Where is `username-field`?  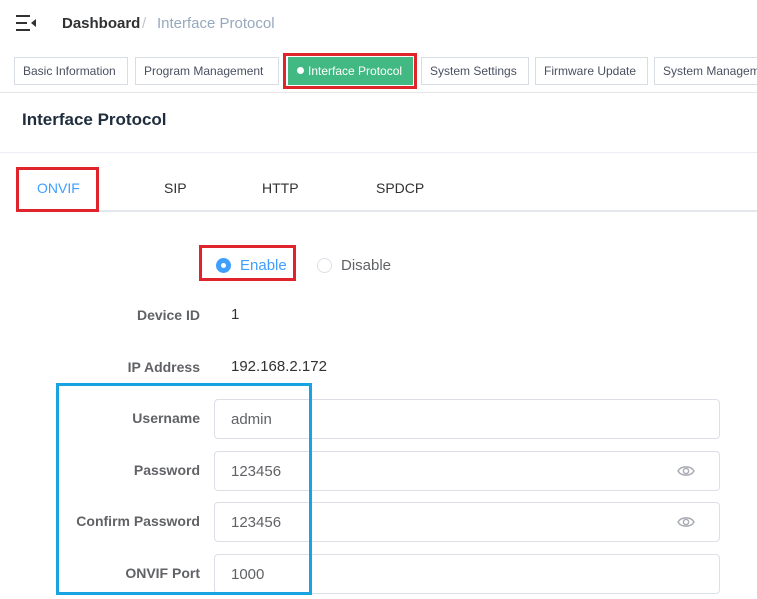 username-field is located at coordinates (467, 419).